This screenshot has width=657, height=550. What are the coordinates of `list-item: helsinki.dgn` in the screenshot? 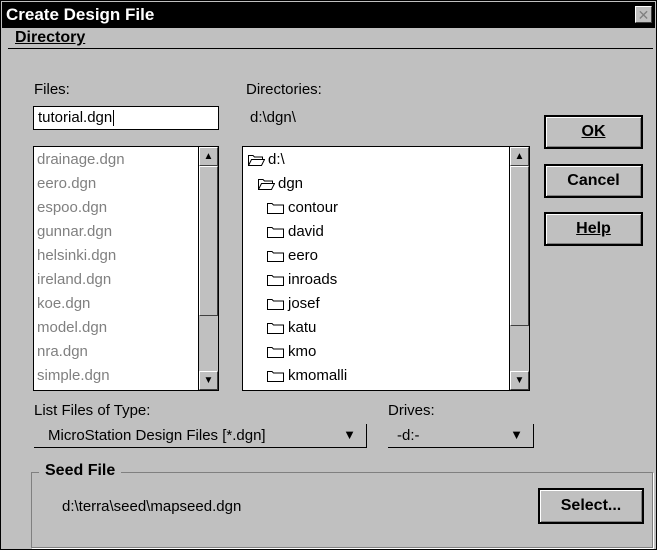 It's located at (76, 256).